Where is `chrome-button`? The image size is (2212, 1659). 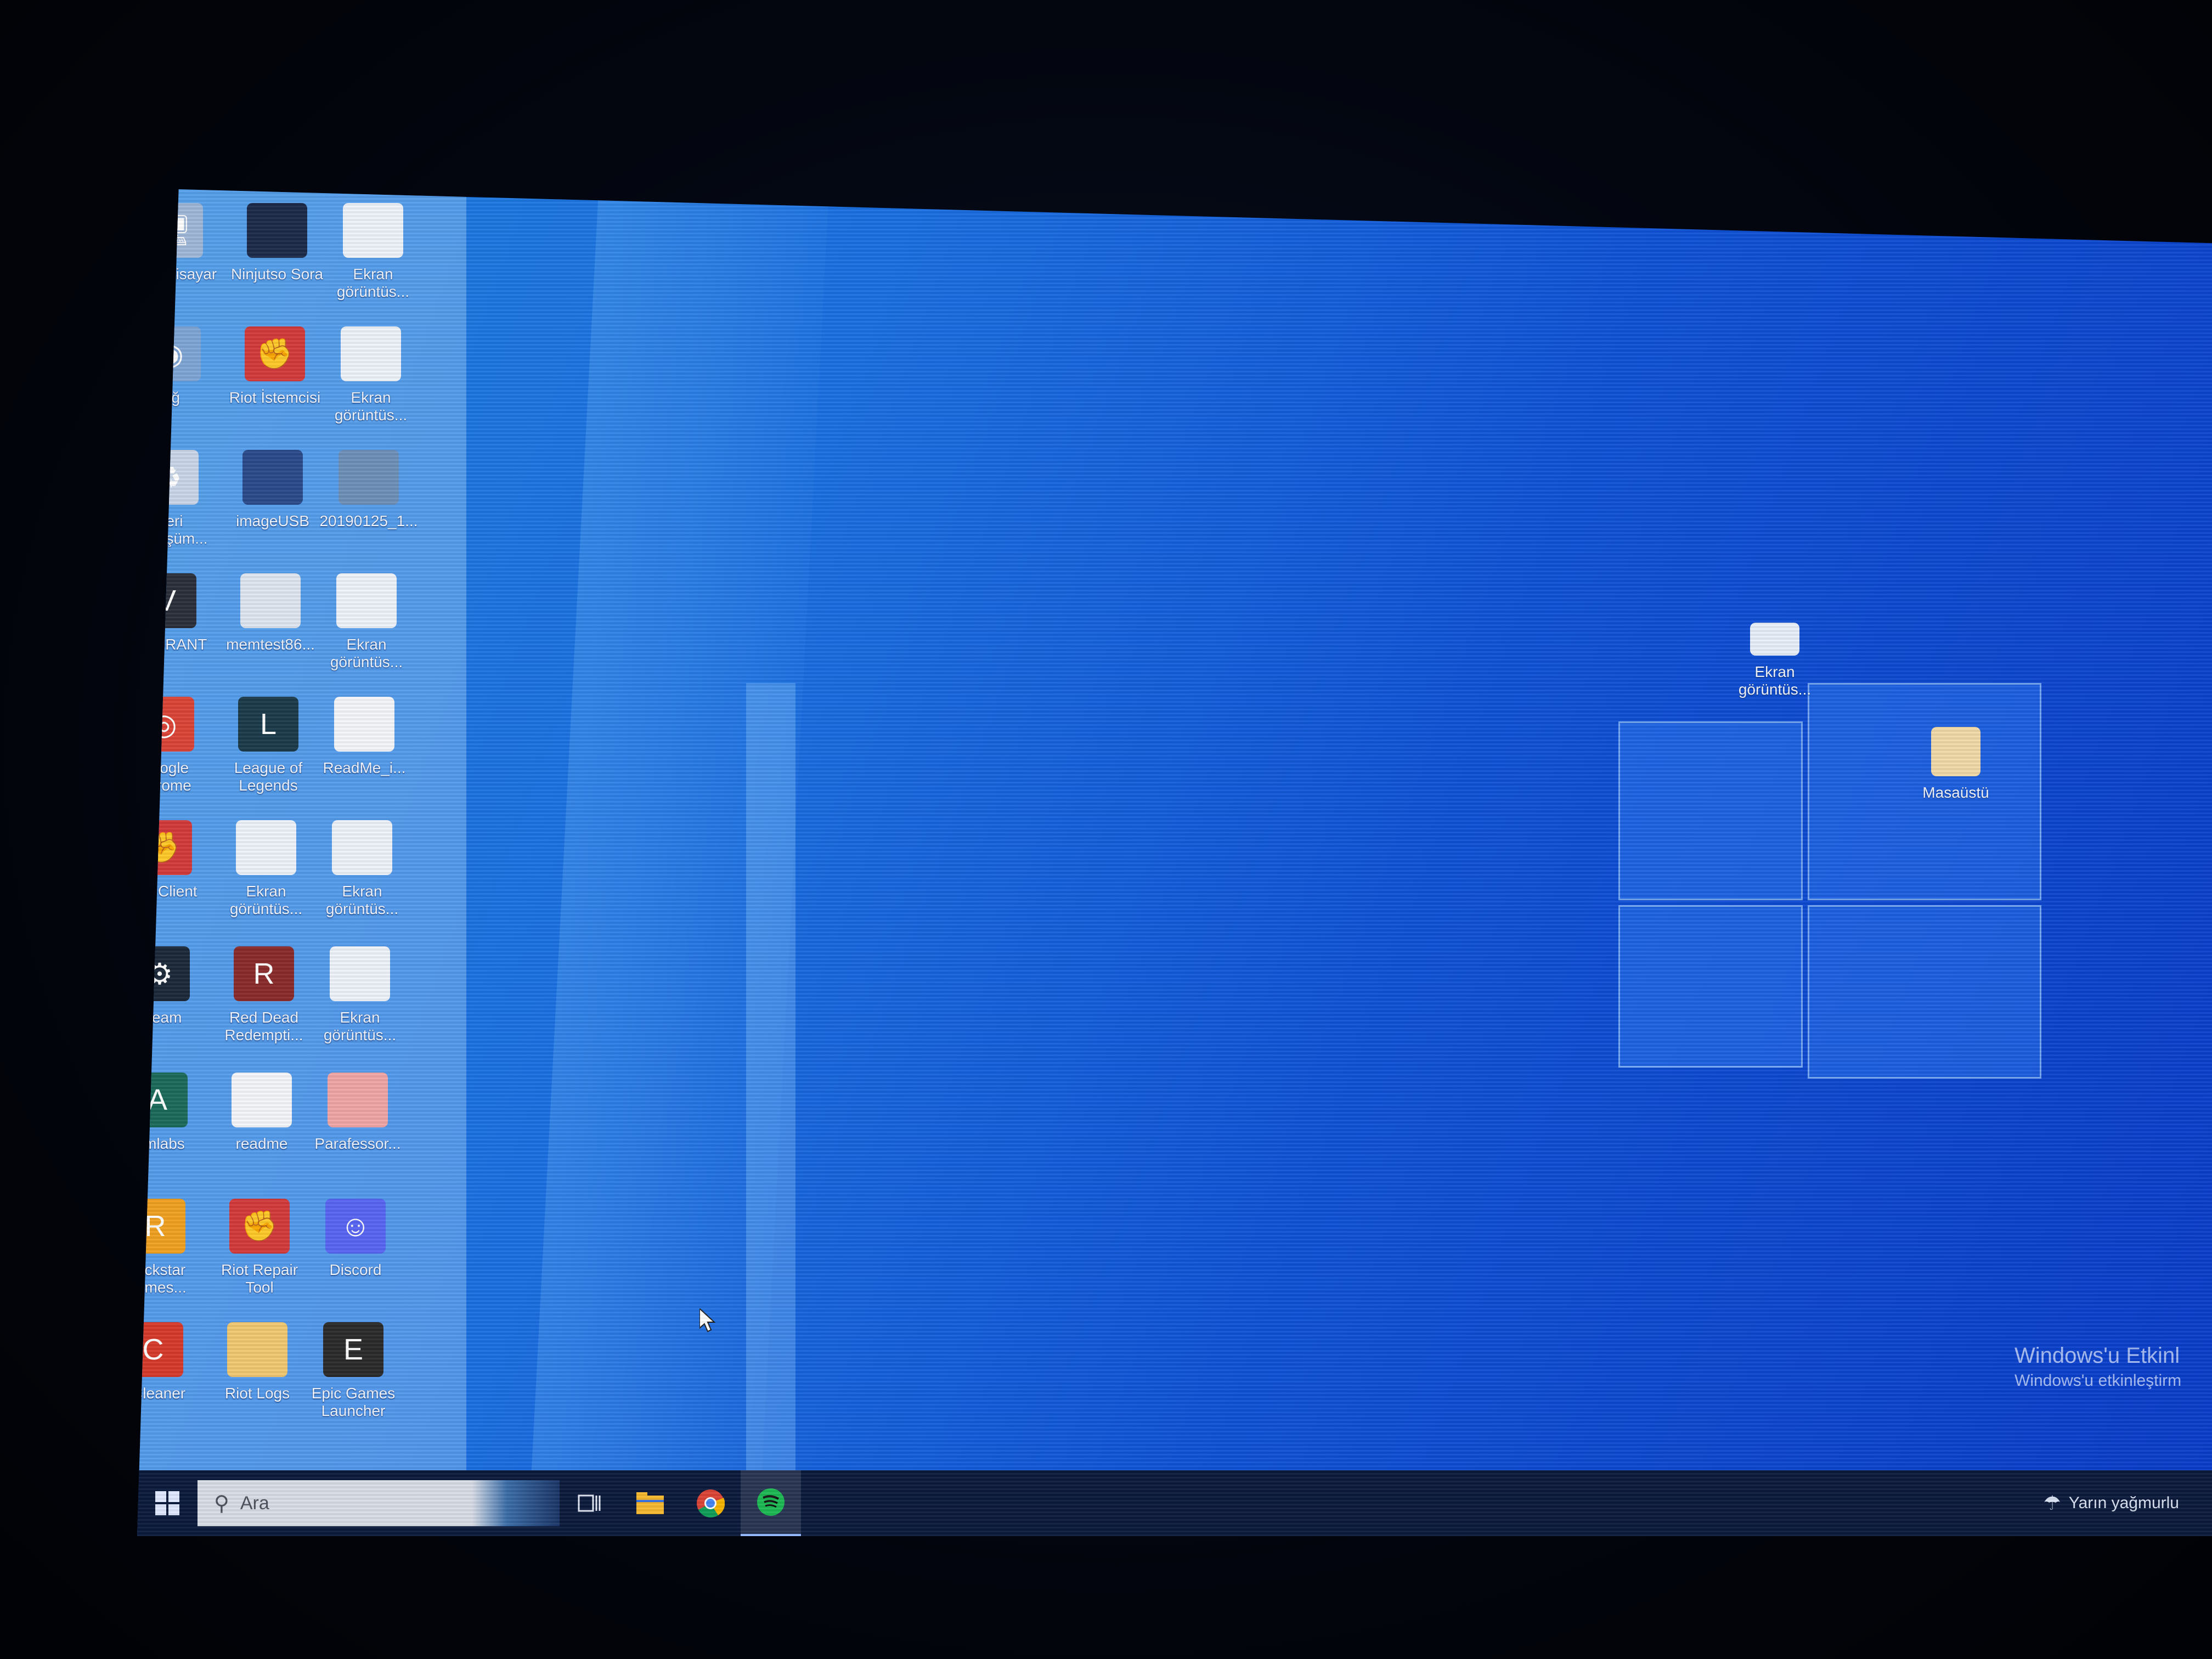
chrome-button is located at coordinates (711, 1503).